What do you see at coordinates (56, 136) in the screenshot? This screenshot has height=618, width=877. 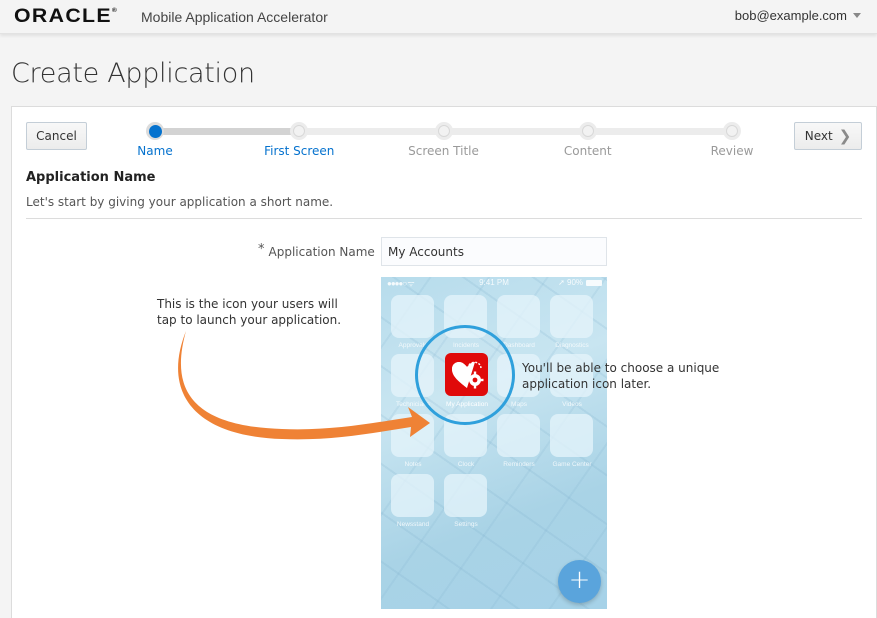 I see `cancel-button: Cancel` at bounding box center [56, 136].